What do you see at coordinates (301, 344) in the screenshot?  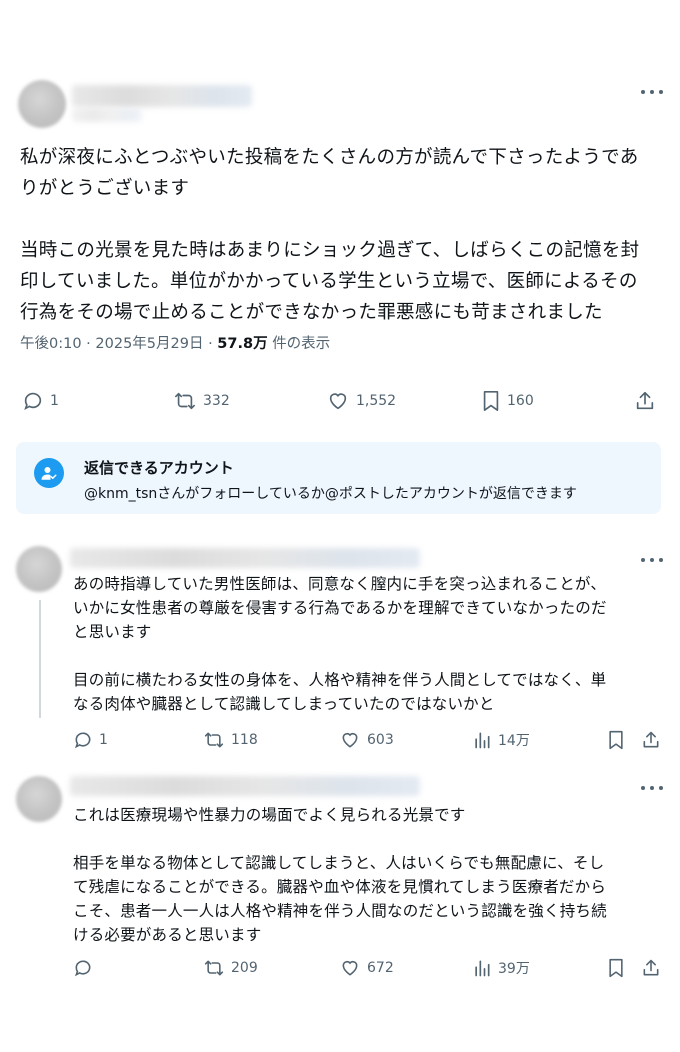 I see `view-label: 件の表示` at bounding box center [301, 344].